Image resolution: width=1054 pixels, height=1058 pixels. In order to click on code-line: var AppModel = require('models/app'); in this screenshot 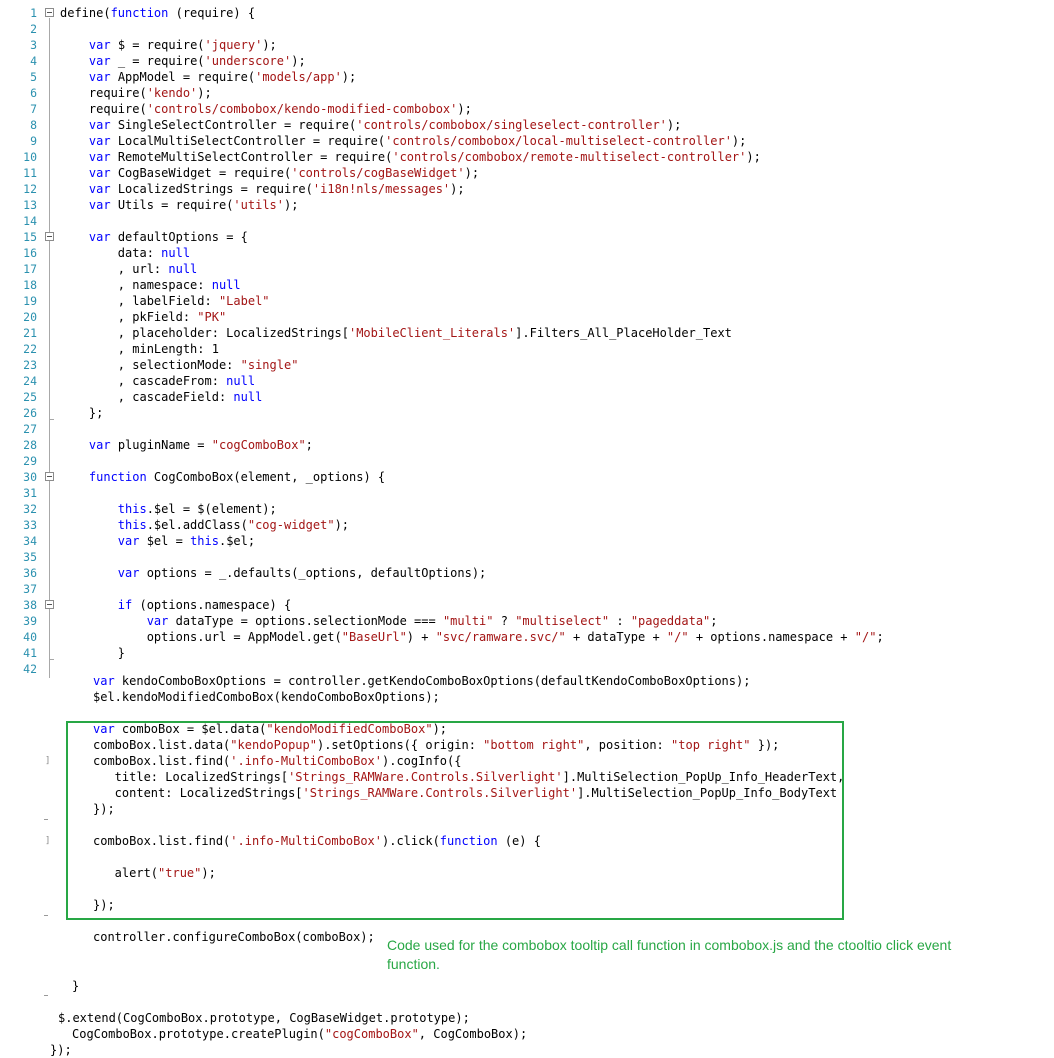, I will do `click(208, 77)`.